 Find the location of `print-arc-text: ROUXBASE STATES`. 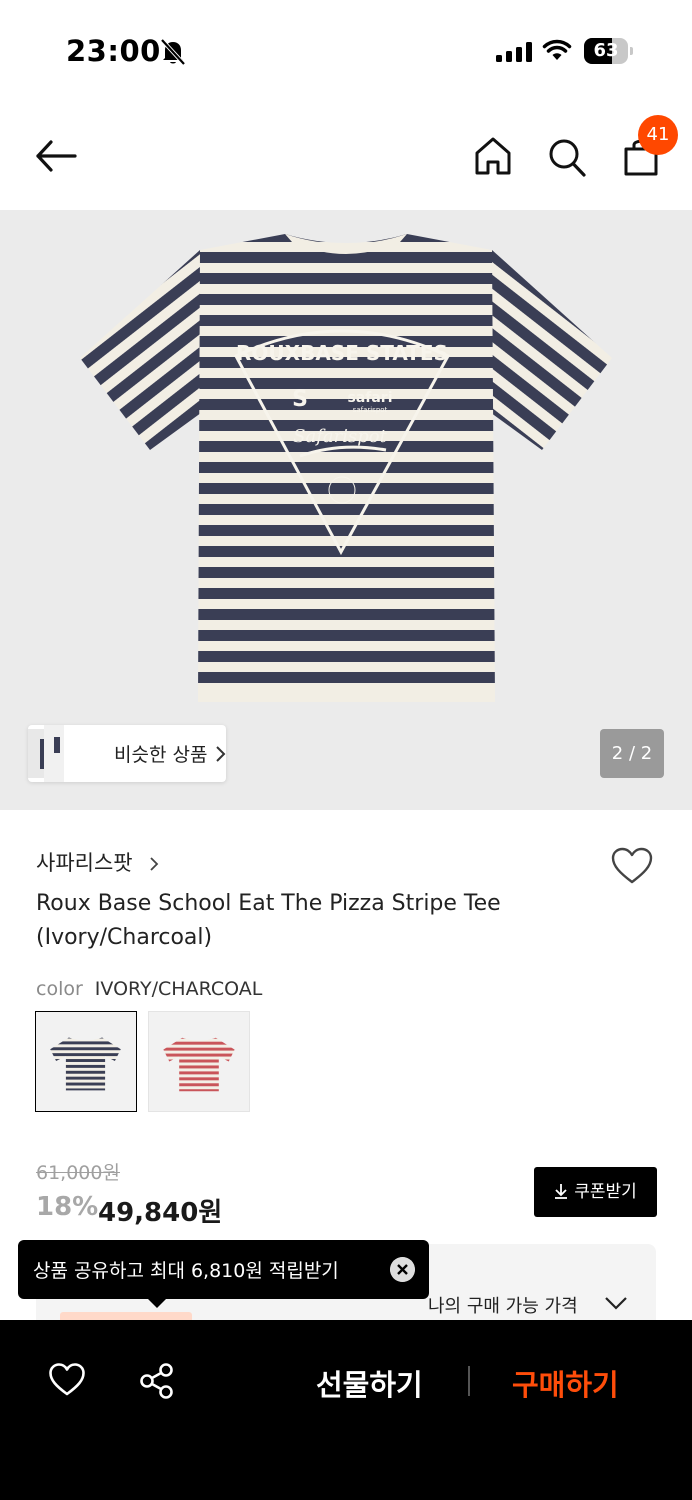

print-arc-text: ROUXBASE STATES is located at coordinates (342, 353).